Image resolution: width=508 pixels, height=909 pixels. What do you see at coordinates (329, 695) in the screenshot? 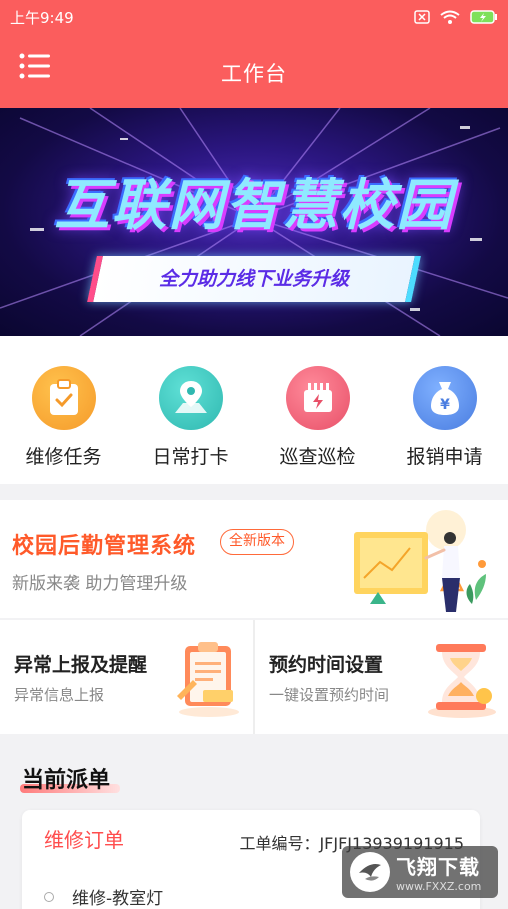
I see `card-subtitle: 一键设置预约时间` at bounding box center [329, 695].